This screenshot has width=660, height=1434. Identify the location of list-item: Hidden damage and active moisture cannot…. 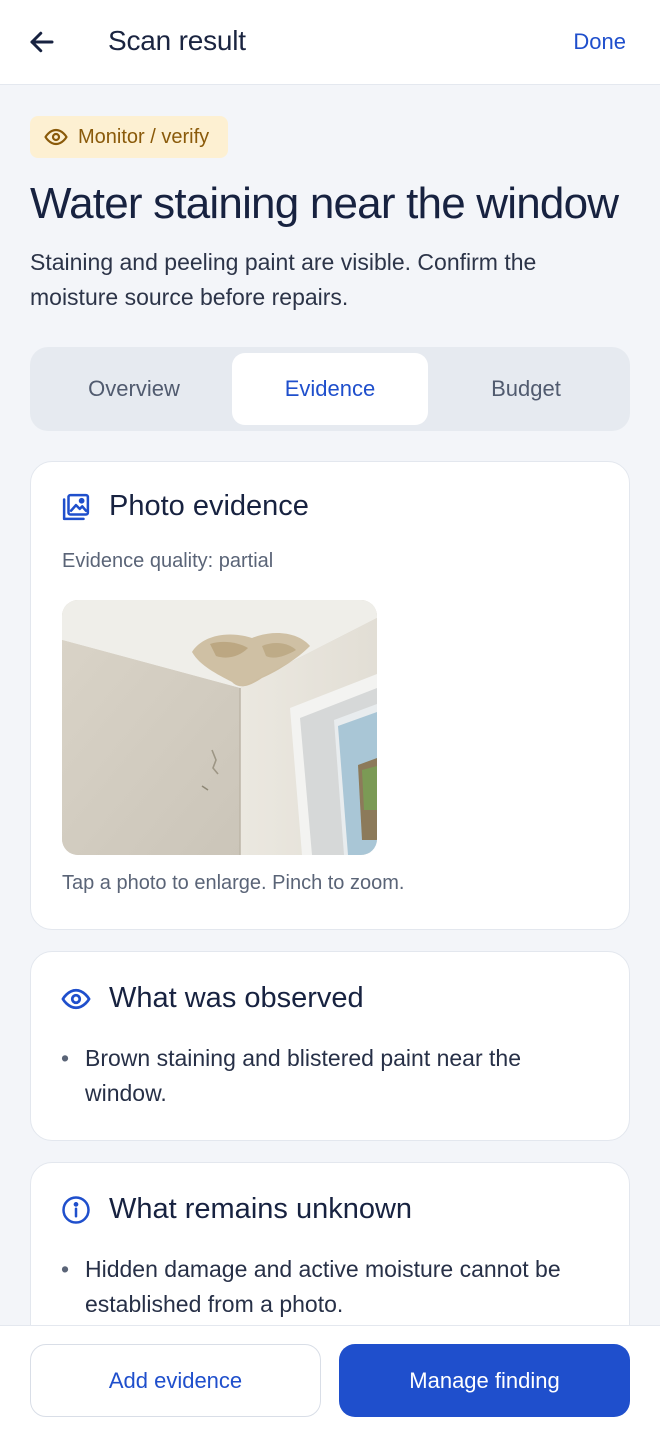
(331, 1287).